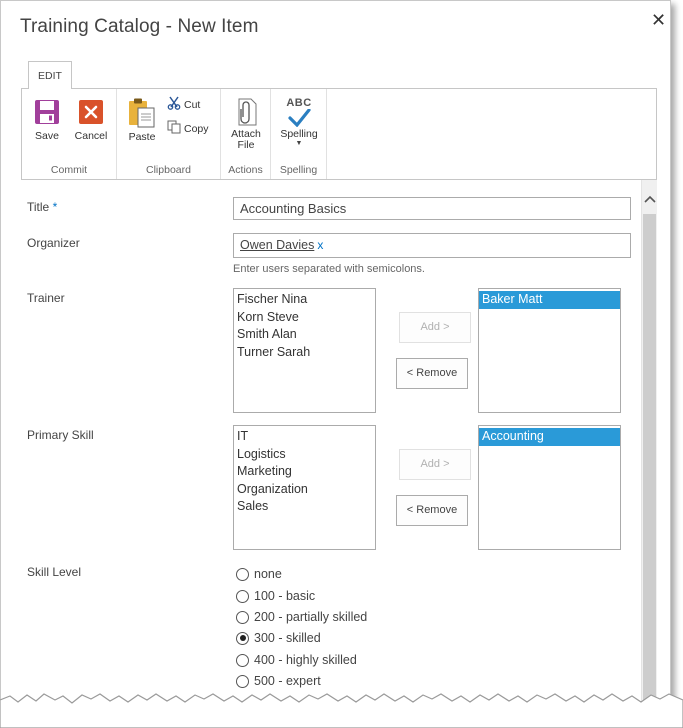 The image size is (683, 728). What do you see at coordinates (549, 350) in the screenshot?
I see `trainer-selected-list: Baker Matt` at bounding box center [549, 350].